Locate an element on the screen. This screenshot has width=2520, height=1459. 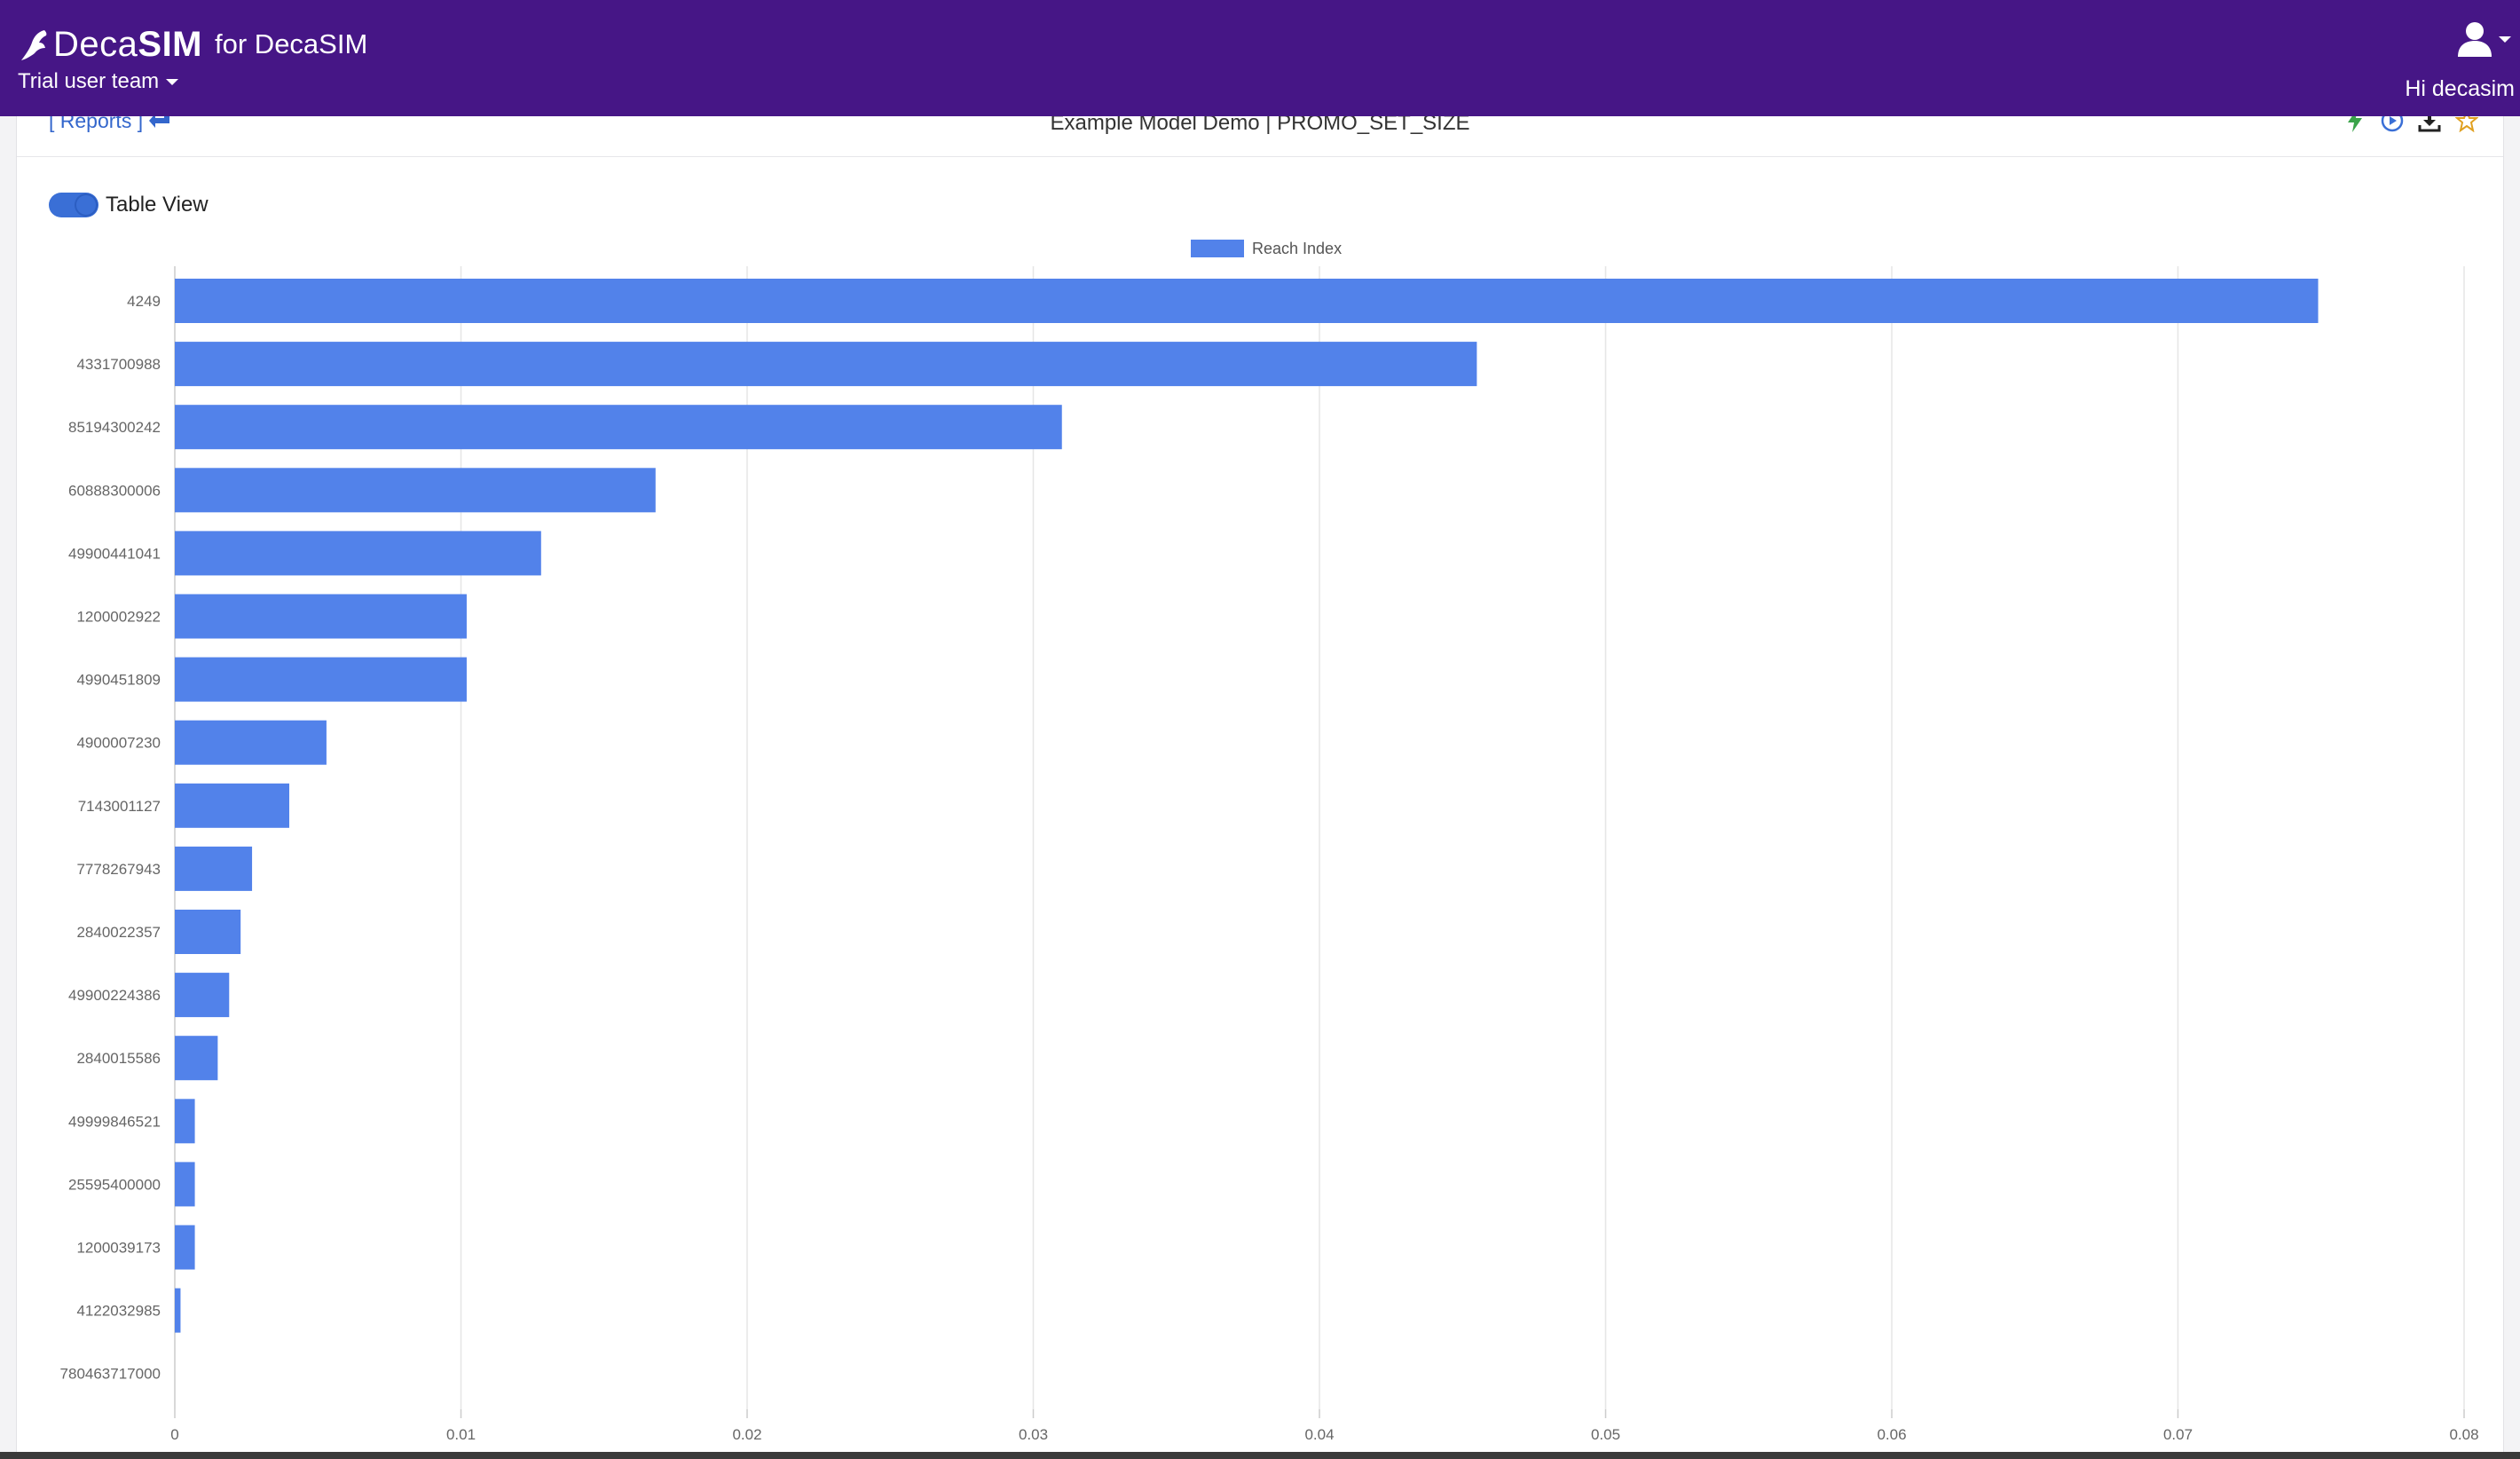
user-icon is located at coordinates (2475, 39).